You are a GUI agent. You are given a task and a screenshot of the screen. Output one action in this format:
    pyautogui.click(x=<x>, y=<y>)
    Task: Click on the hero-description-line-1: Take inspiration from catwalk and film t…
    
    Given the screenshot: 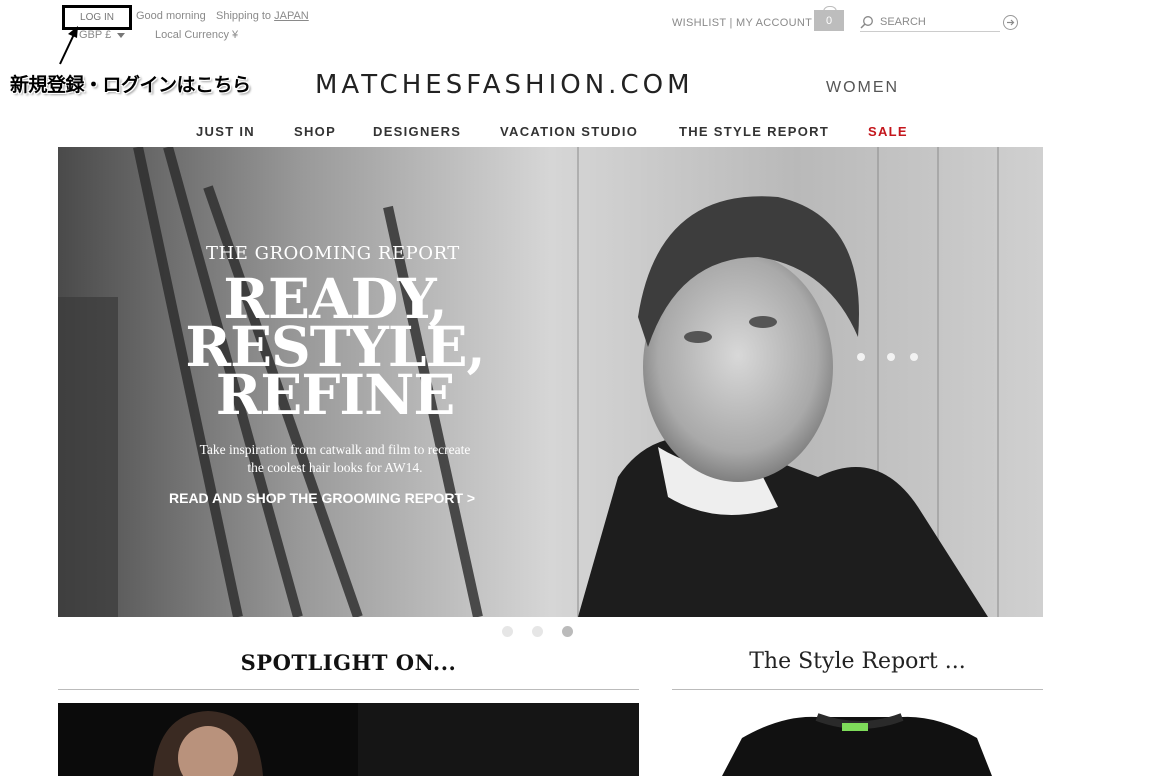 What is the action you would take?
    pyautogui.click(x=335, y=449)
    